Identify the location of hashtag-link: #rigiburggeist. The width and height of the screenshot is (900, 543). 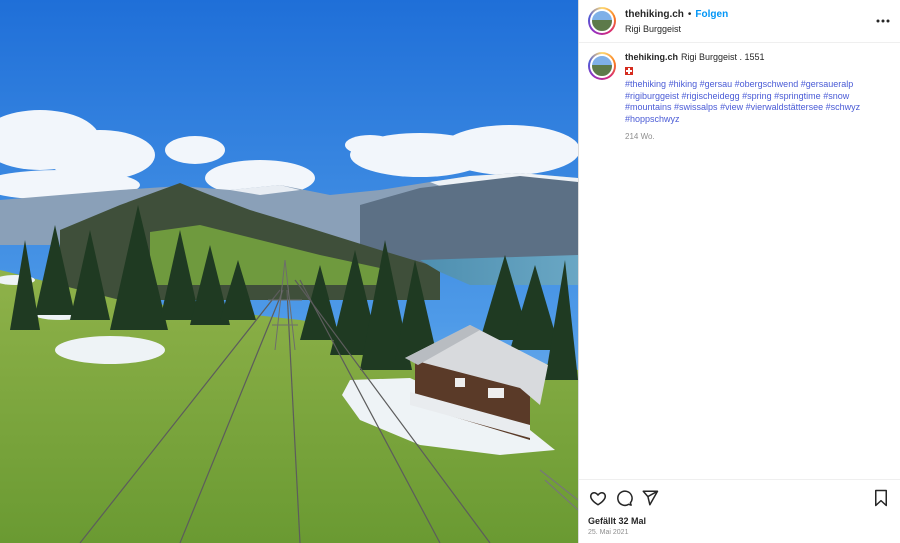
(652, 96).